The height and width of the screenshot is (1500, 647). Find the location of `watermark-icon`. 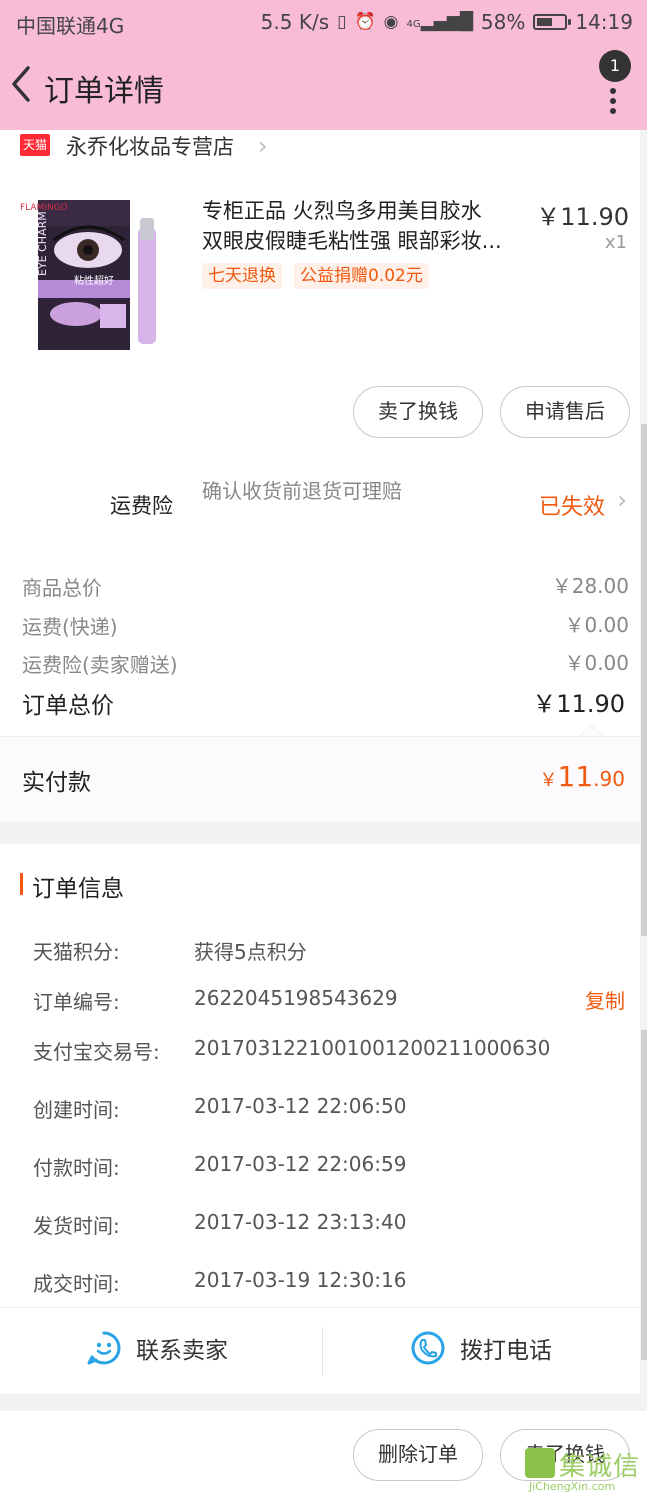

watermark-icon is located at coordinates (540, 1463).